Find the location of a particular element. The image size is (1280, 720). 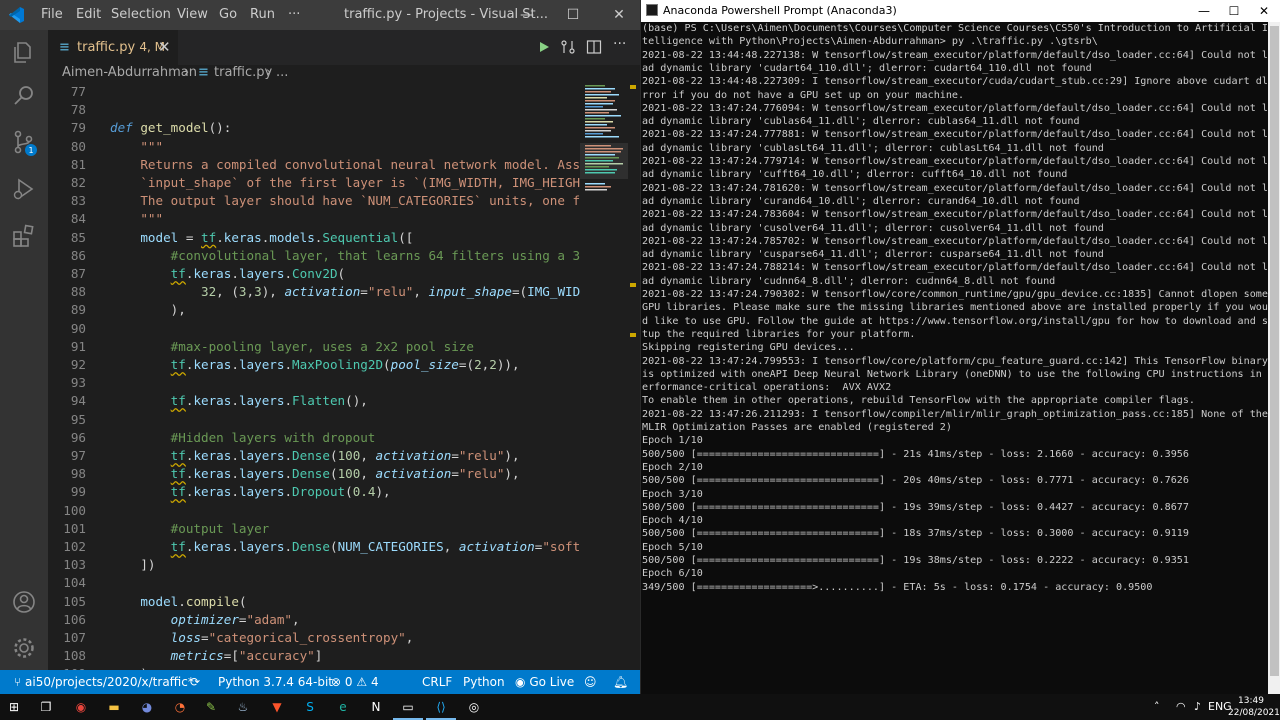

chrome-icon: ◉ is located at coordinates (81, 707).